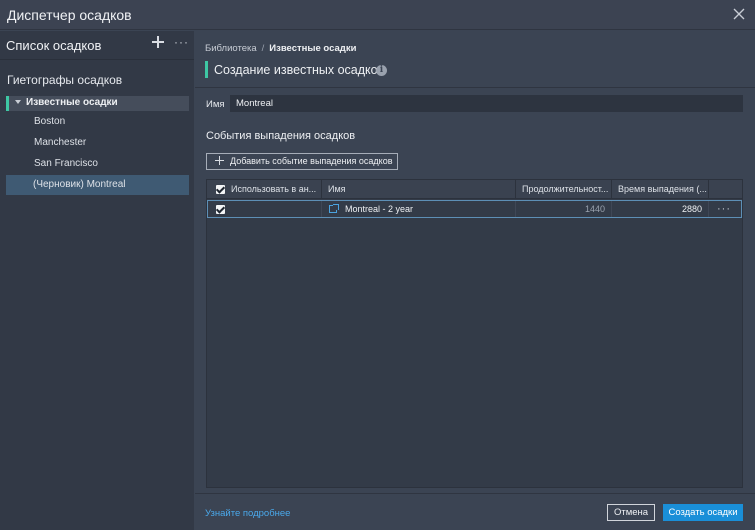 This screenshot has height=530, width=755. I want to click on external-link-icon, so click(334, 208).